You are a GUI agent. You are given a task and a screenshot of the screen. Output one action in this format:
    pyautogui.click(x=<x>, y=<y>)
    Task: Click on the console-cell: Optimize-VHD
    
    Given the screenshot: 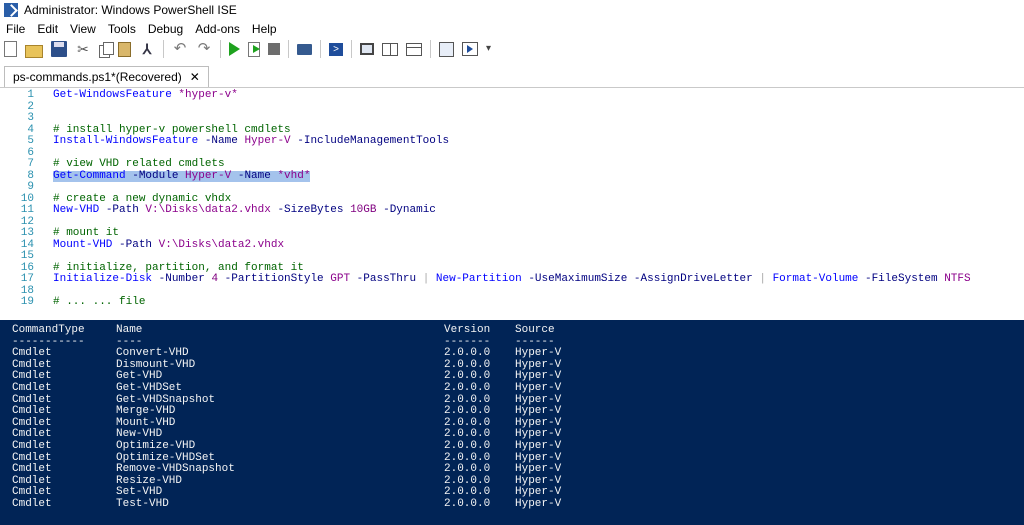 What is the action you would take?
    pyautogui.click(x=156, y=446)
    